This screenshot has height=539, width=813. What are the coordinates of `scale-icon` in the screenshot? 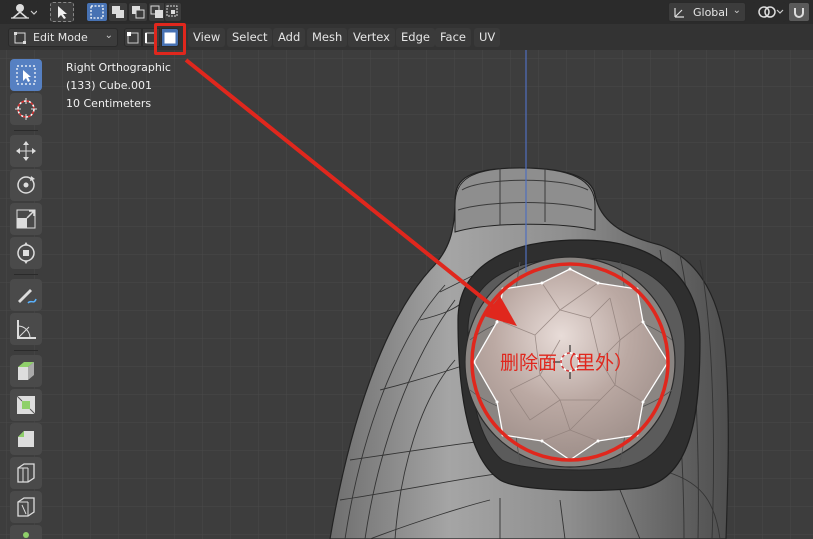 It's located at (26, 219).